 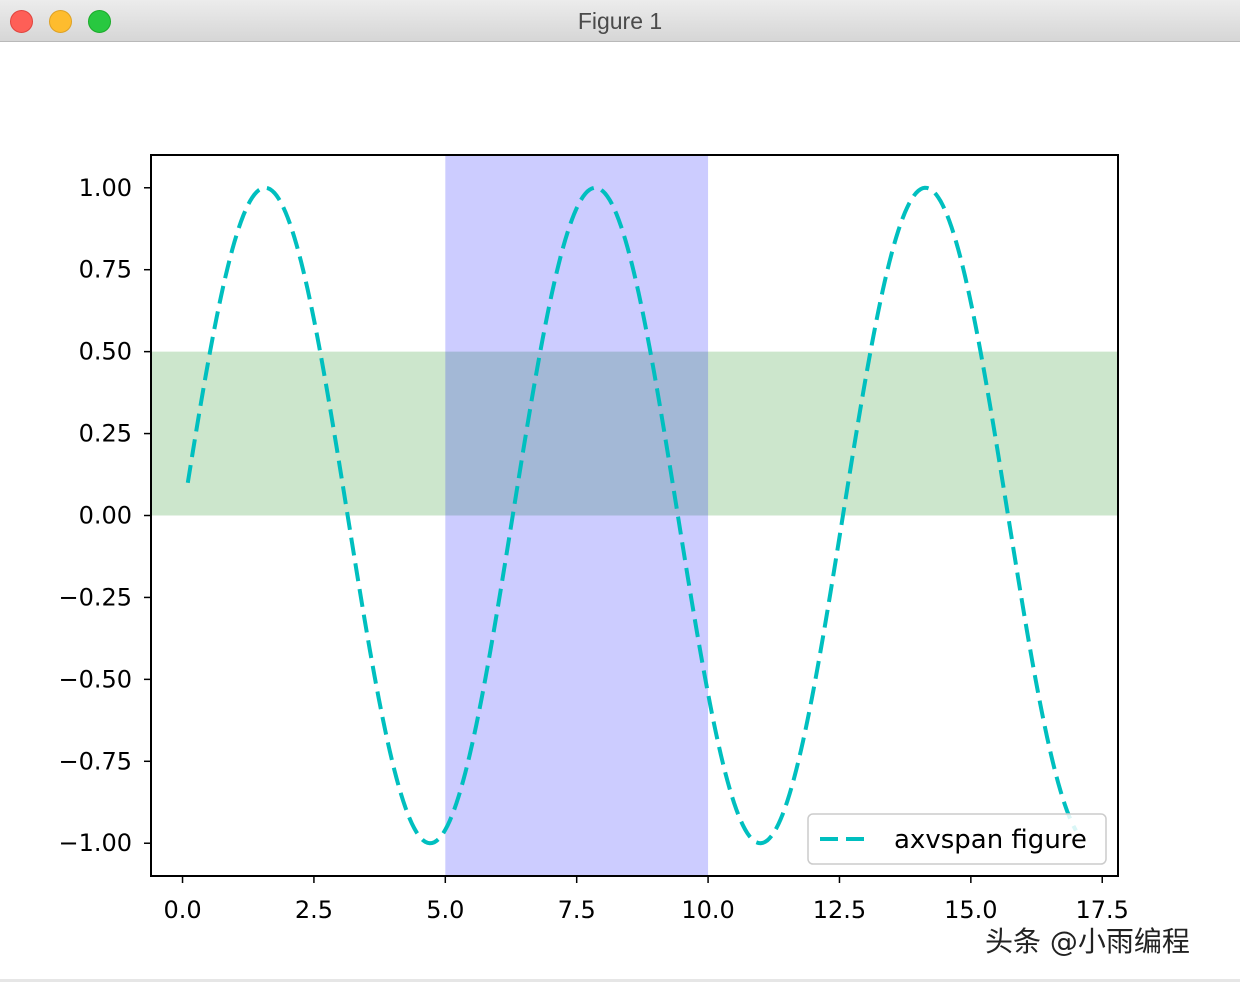 What do you see at coordinates (95, 843) in the screenshot?
I see `y-tick-label: −1.00` at bounding box center [95, 843].